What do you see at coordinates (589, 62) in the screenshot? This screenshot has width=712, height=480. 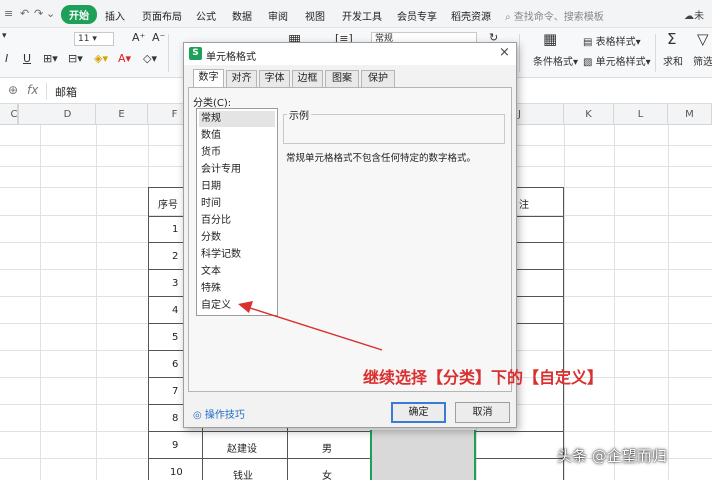 I see `cell-style-icon: ▧` at bounding box center [589, 62].